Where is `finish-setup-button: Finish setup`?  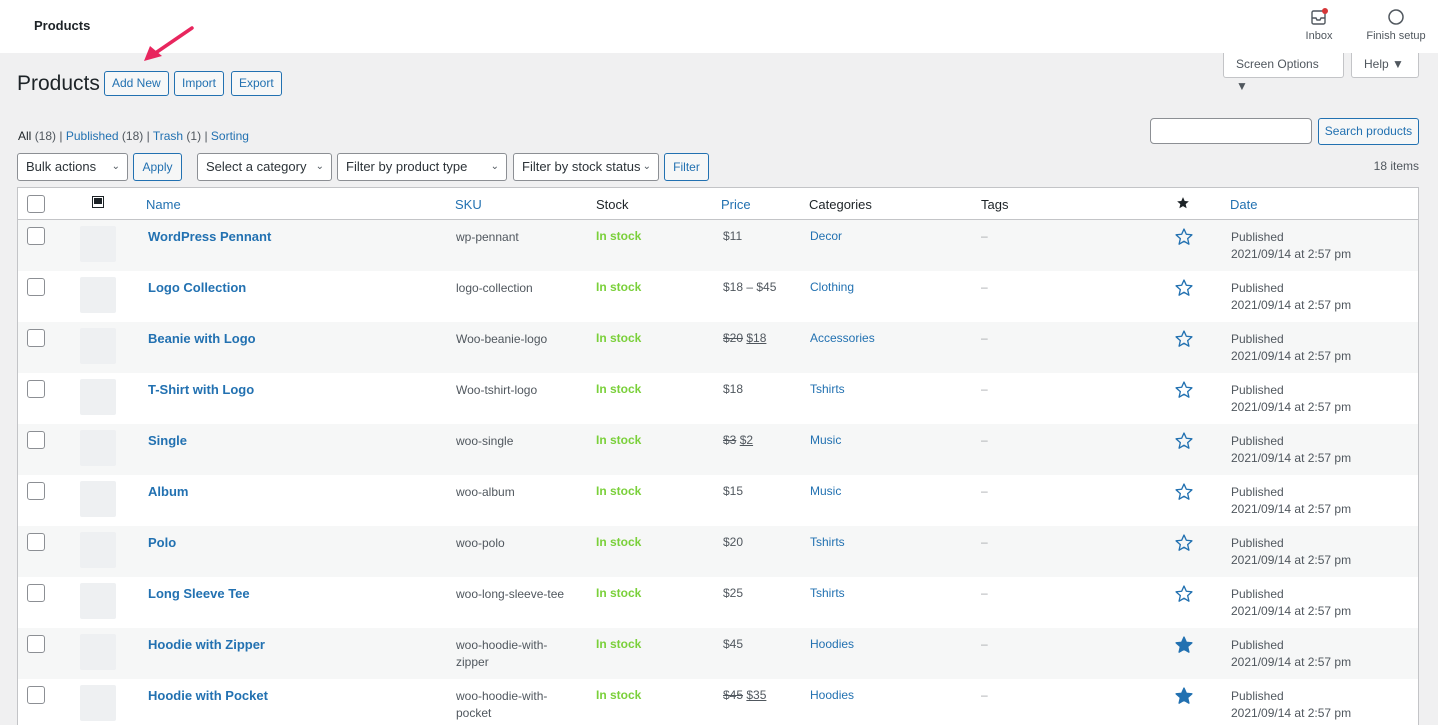
finish-setup-button: Finish setup is located at coordinates (1396, 24).